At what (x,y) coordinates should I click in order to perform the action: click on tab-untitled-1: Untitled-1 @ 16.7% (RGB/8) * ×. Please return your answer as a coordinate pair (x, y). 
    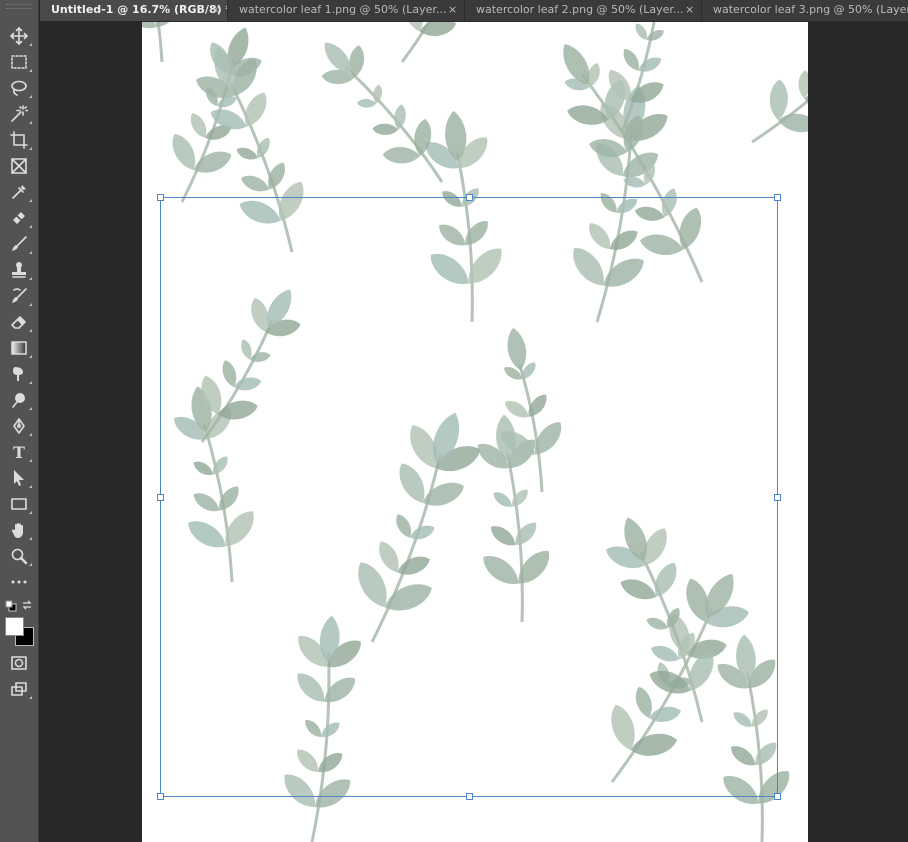
    Looking at the image, I should click on (134, 10).